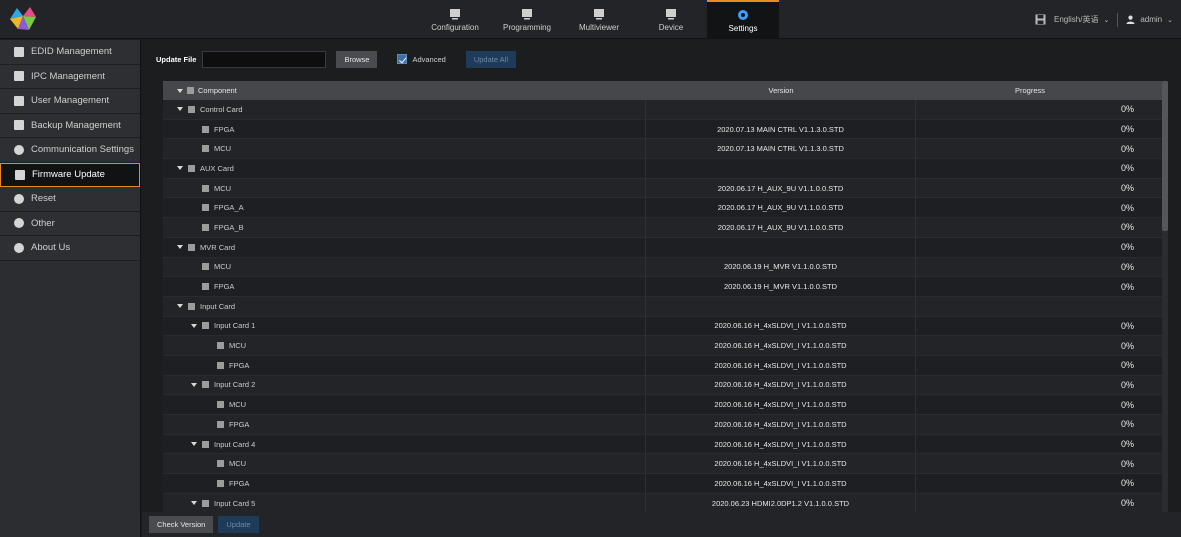 This screenshot has height=537, width=1181. What do you see at coordinates (1165, 156) in the screenshot?
I see `scrollbar-thumb` at bounding box center [1165, 156].